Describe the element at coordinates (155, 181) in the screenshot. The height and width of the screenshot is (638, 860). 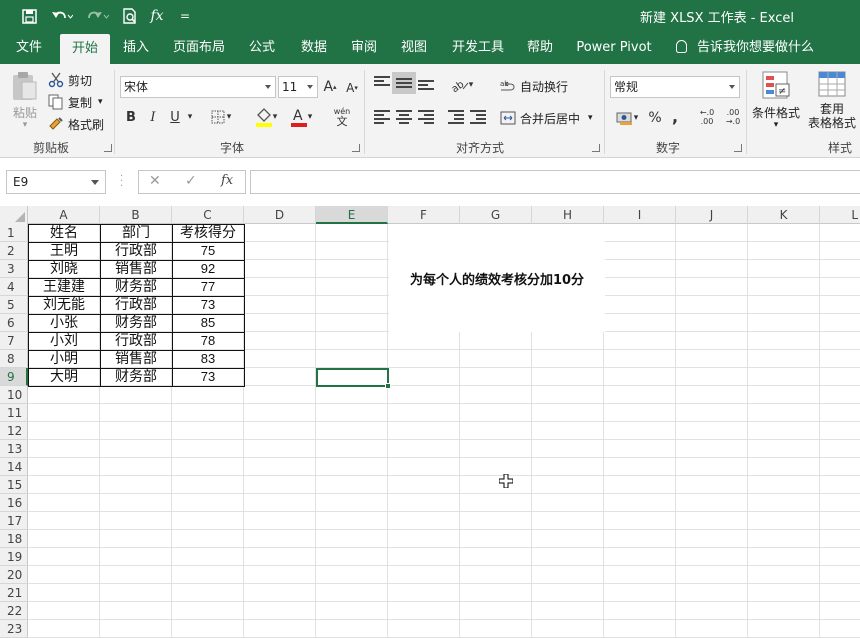
I see `cancel-button: ✕` at that location.